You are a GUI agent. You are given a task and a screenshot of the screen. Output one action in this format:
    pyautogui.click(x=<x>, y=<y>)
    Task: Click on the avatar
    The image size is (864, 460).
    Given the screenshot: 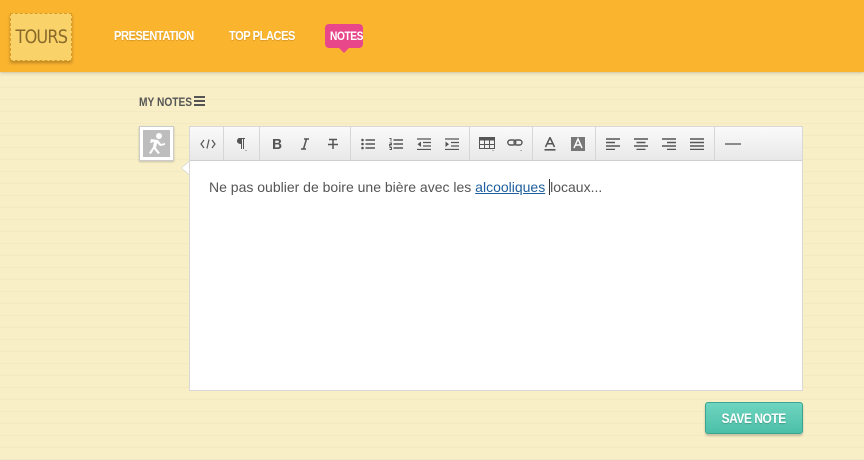 What is the action you would take?
    pyautogui.click(x=156, y=143)
    